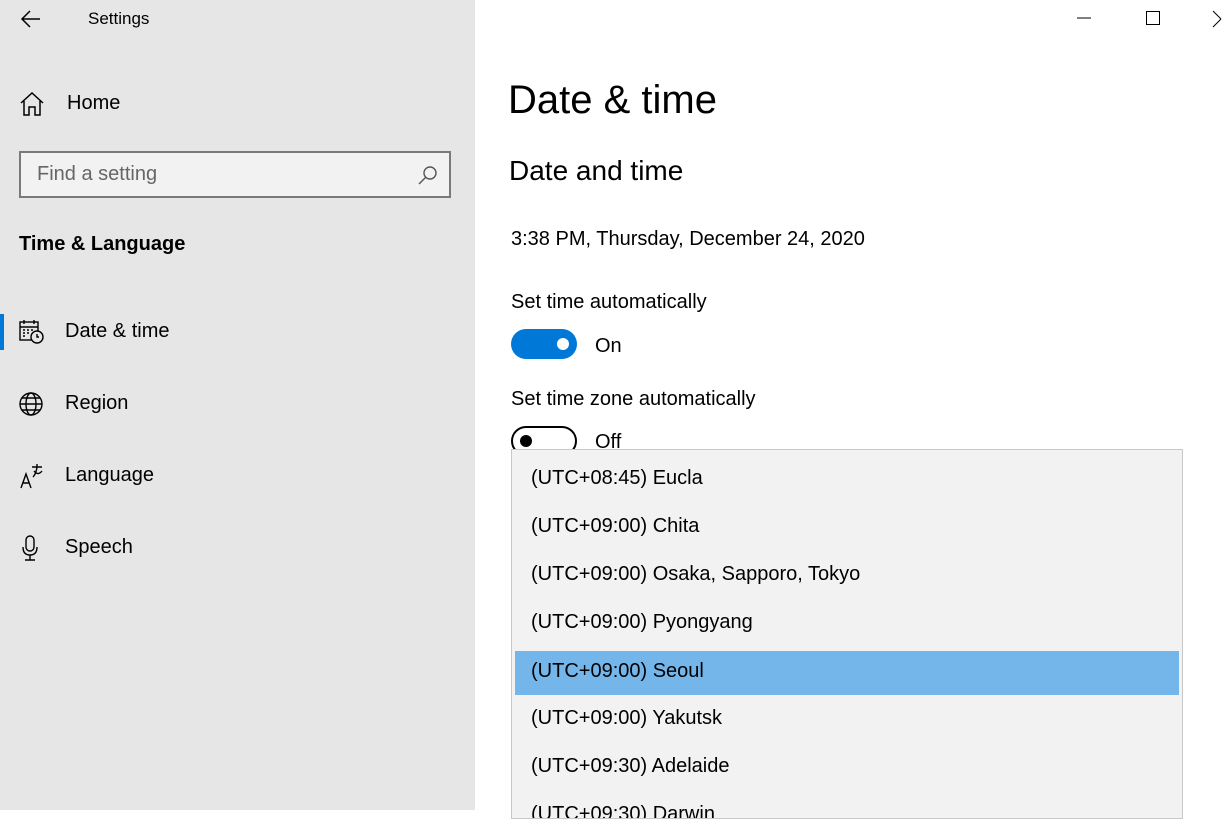 The width and height of the screenshot is (1223, 819). Describe the element at coordinates (237, 476) in the screenshot. I see `sidebar-item-language: Language` at that location.